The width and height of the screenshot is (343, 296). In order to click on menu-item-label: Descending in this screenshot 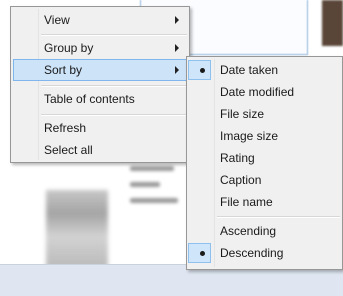, I will do `click(252, 253)`.